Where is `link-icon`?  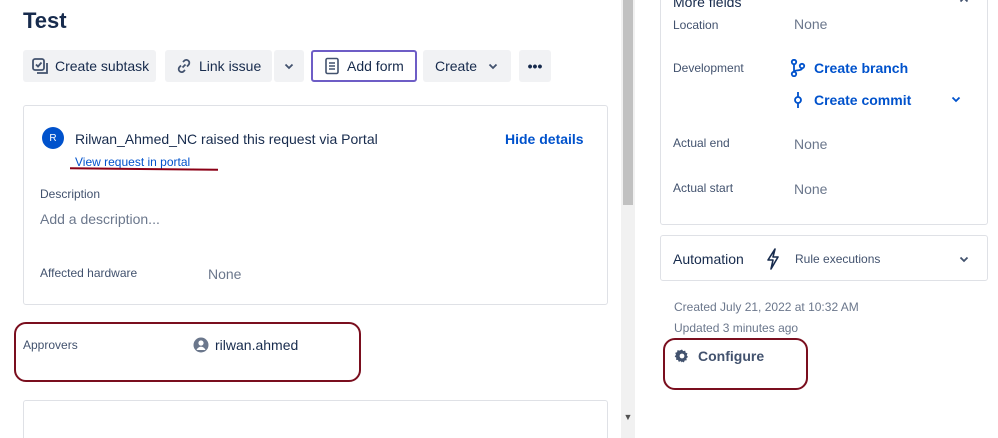
link-icon is located at coordinates (184, 66).